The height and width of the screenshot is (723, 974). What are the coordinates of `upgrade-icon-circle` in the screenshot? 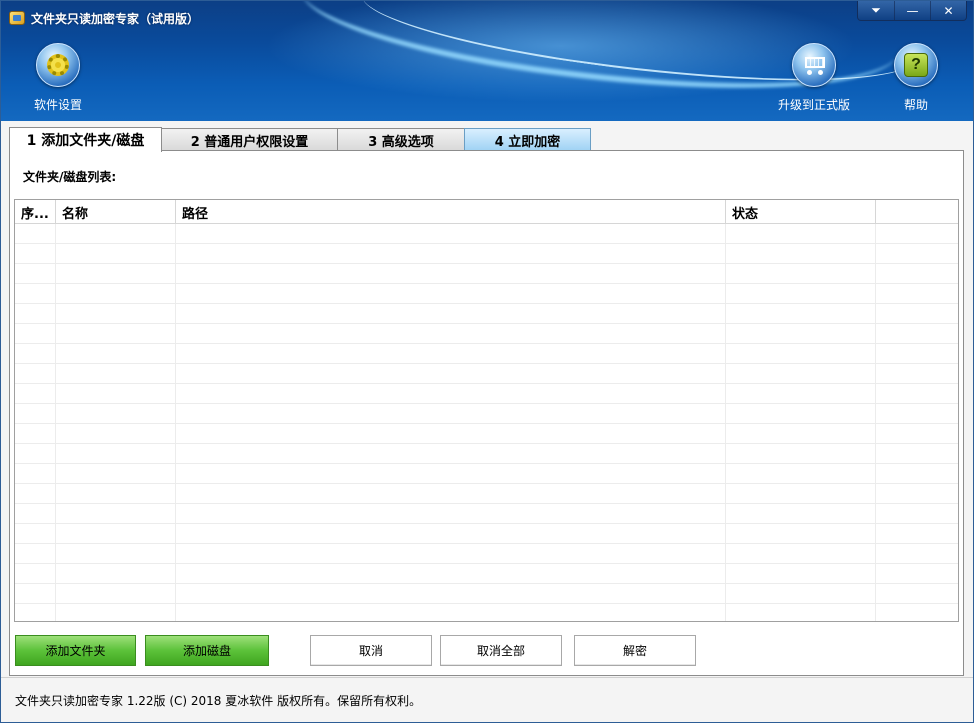 It's located at (814, 65).